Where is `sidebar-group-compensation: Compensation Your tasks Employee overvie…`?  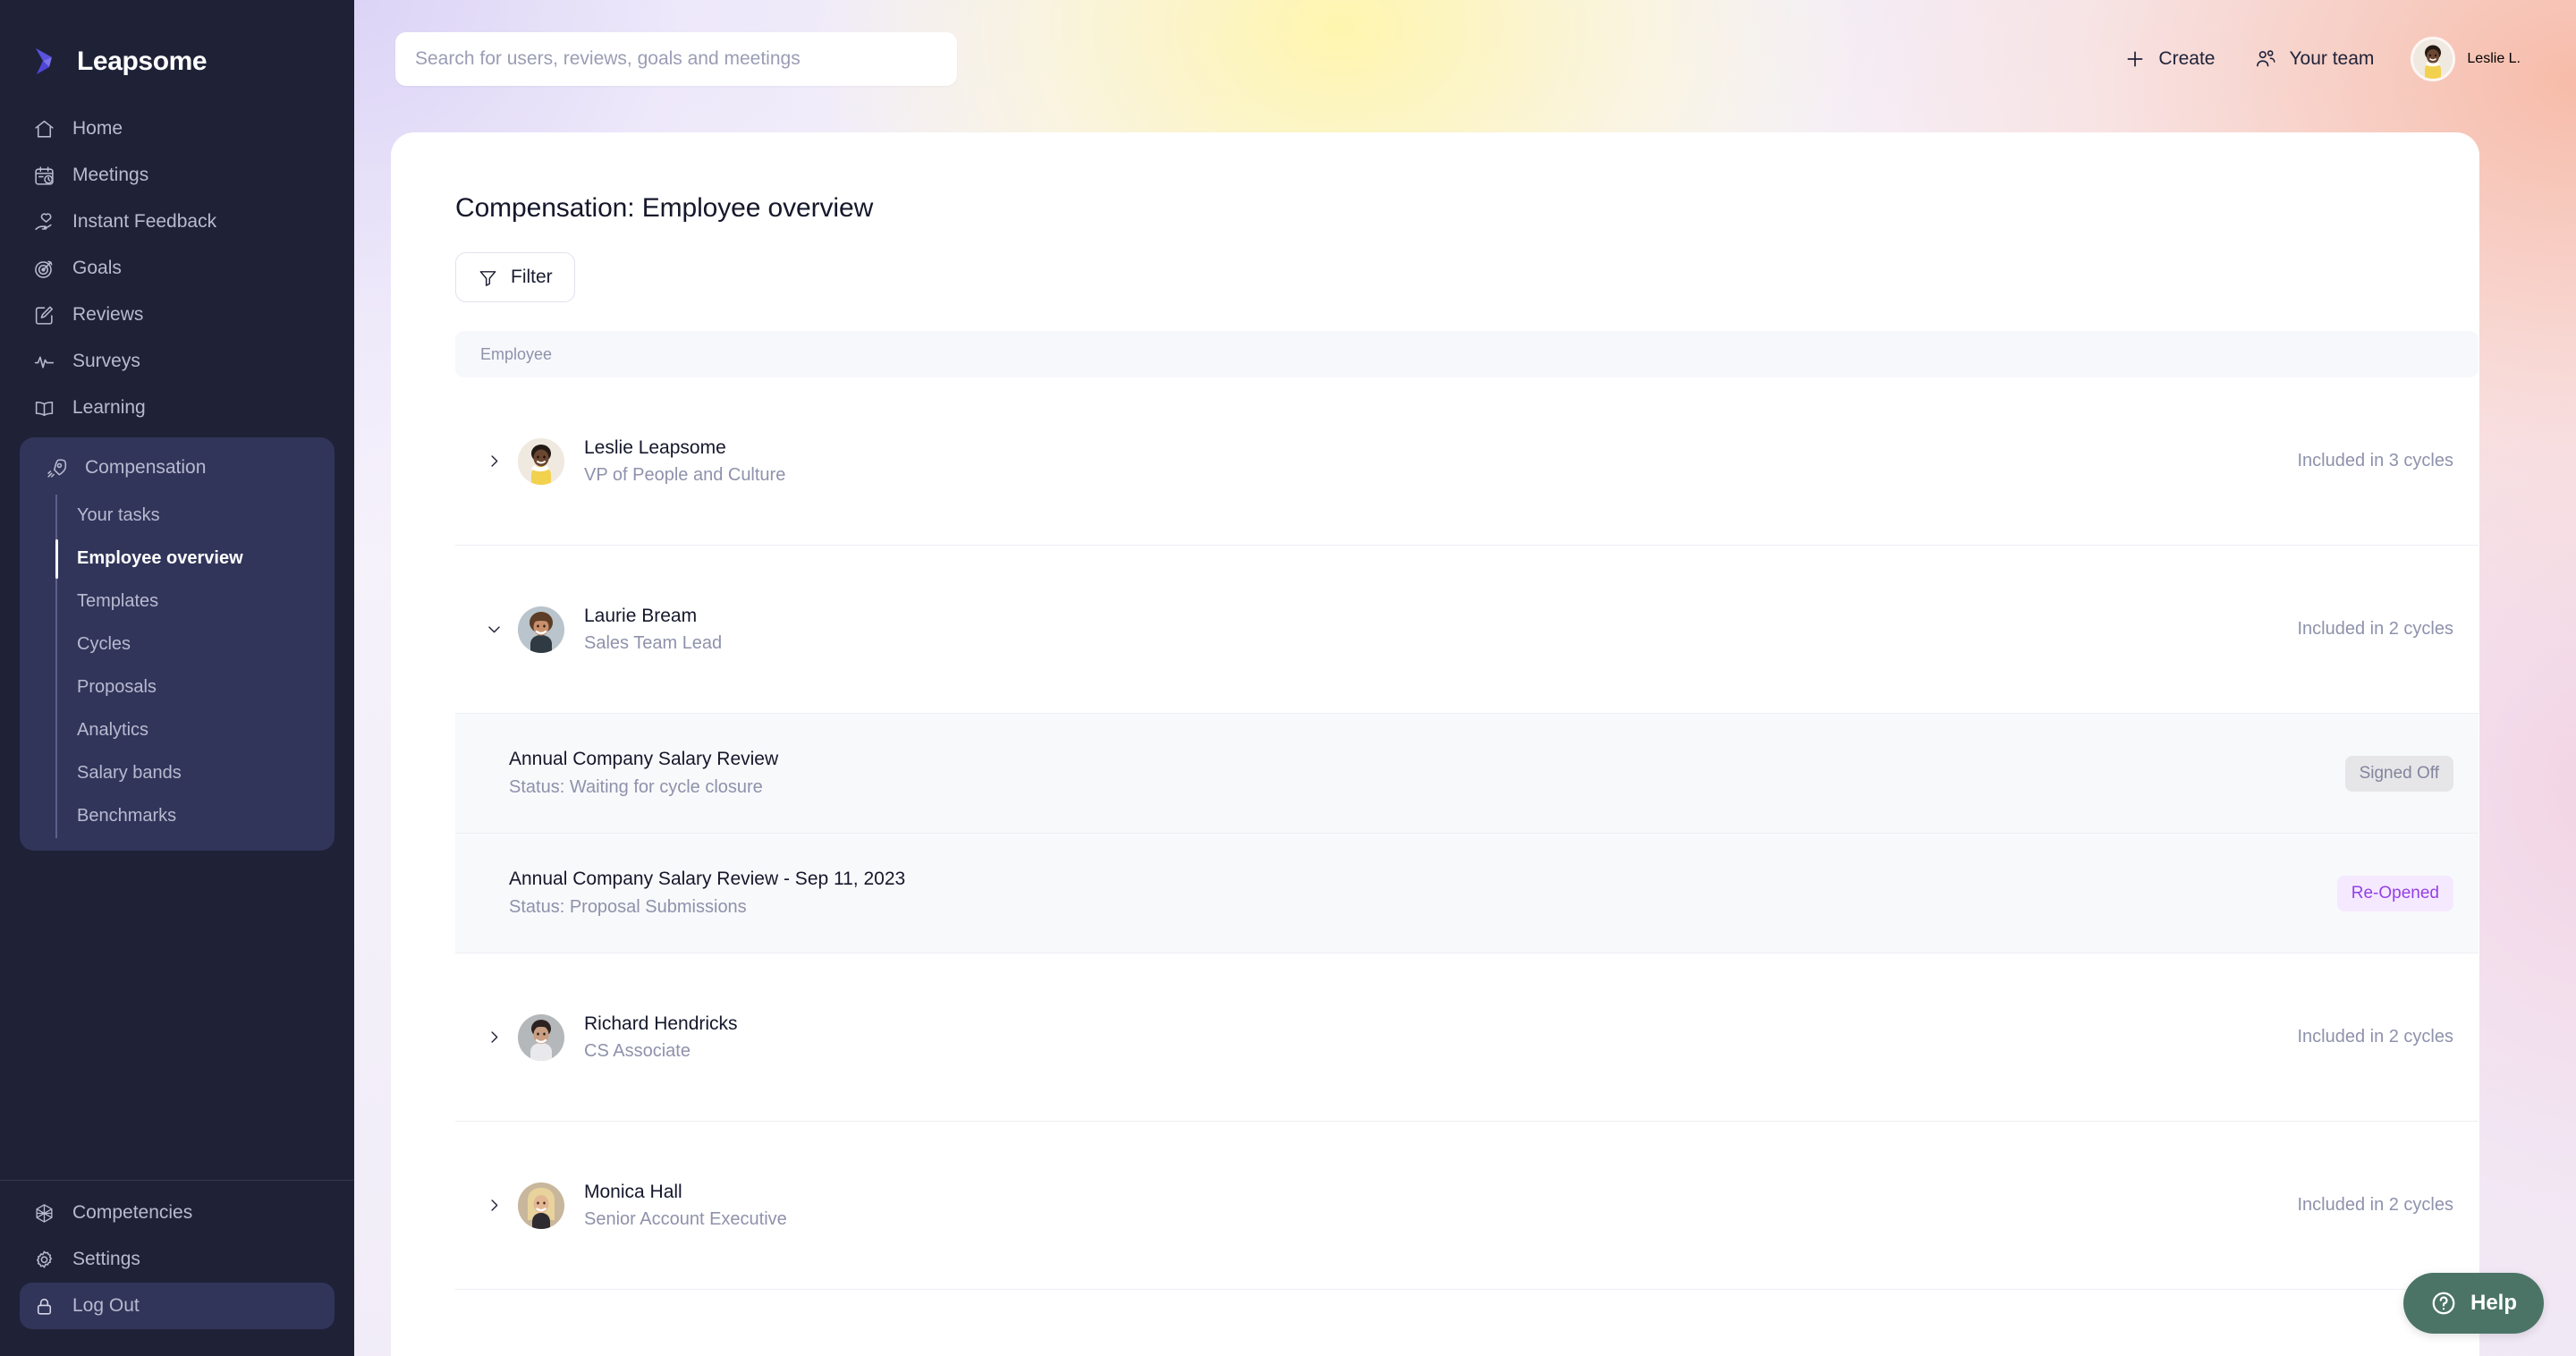
sidebar-group-compensation: Compensation Your tasks Employee overvie… is located at coordinates (177, 644).